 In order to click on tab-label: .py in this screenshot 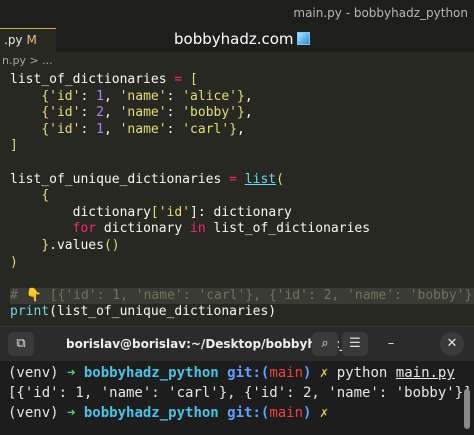, I will do `click(13, 40)`.